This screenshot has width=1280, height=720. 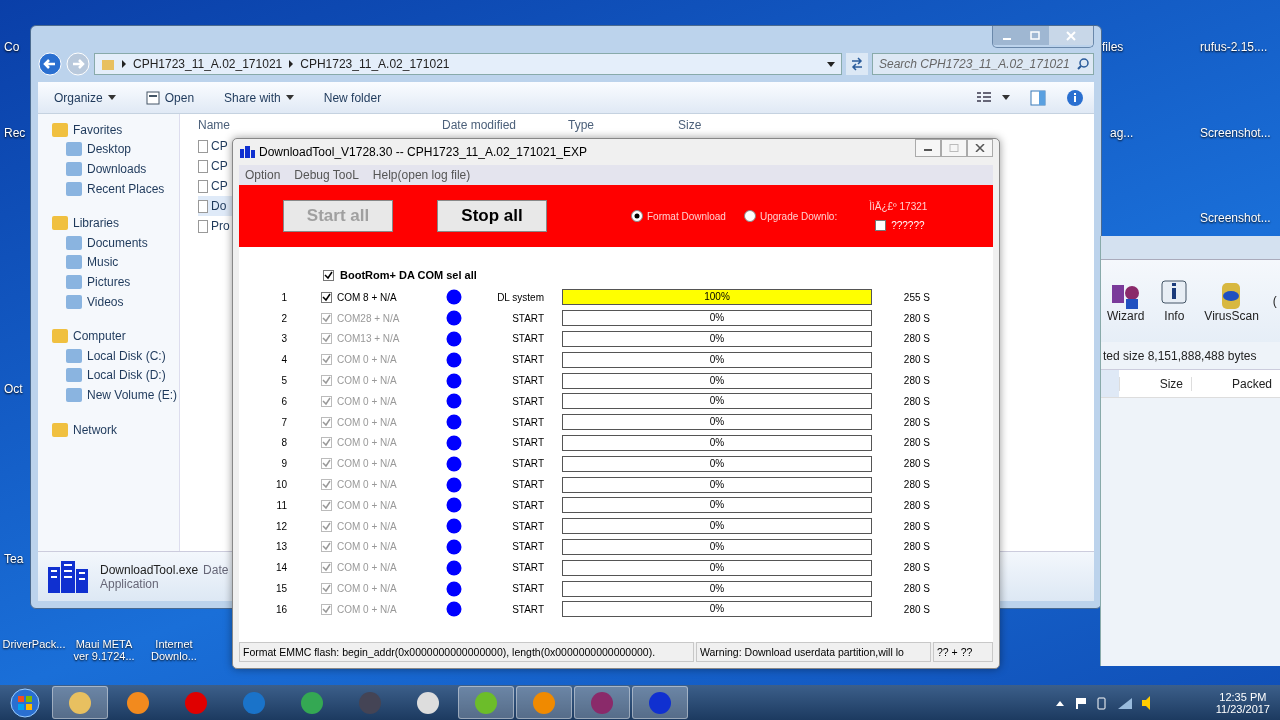 I want to click on file-item: Do, so click(x=215, y=206).